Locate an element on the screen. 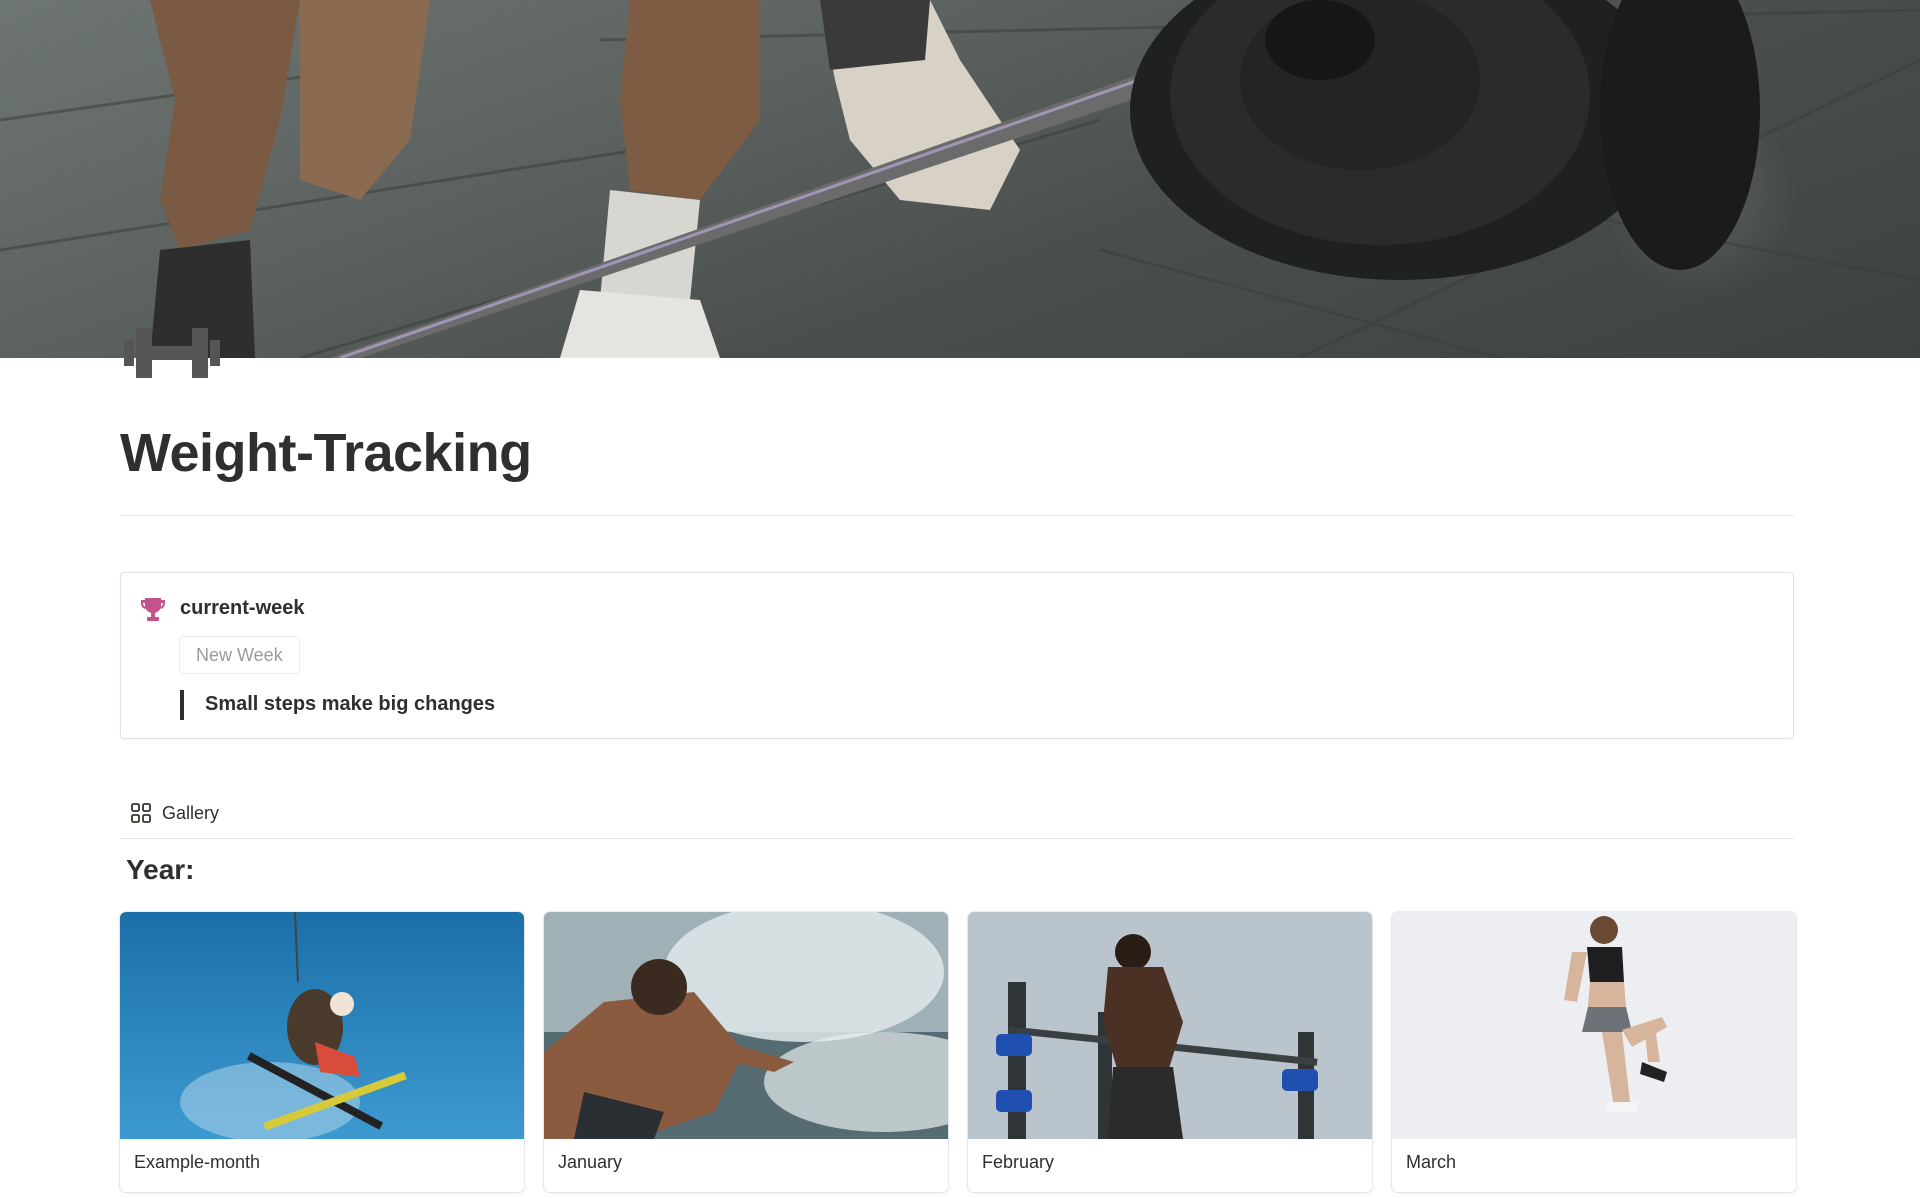  card-label: March is located at coordinates (1431, 1162).